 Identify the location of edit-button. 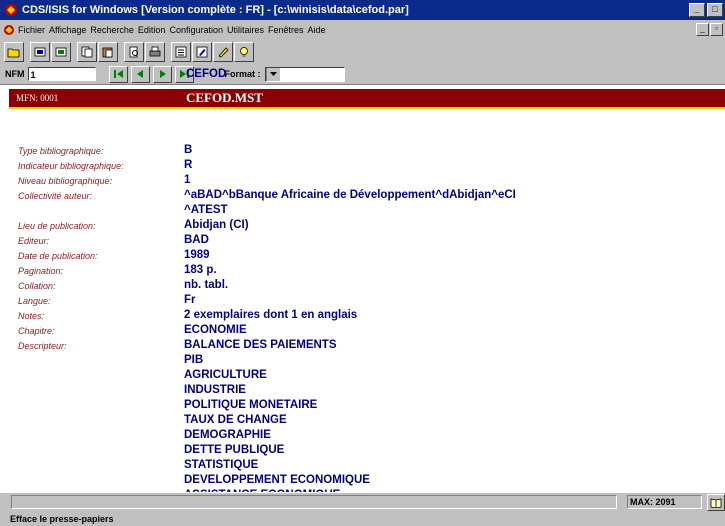
(202, 52).